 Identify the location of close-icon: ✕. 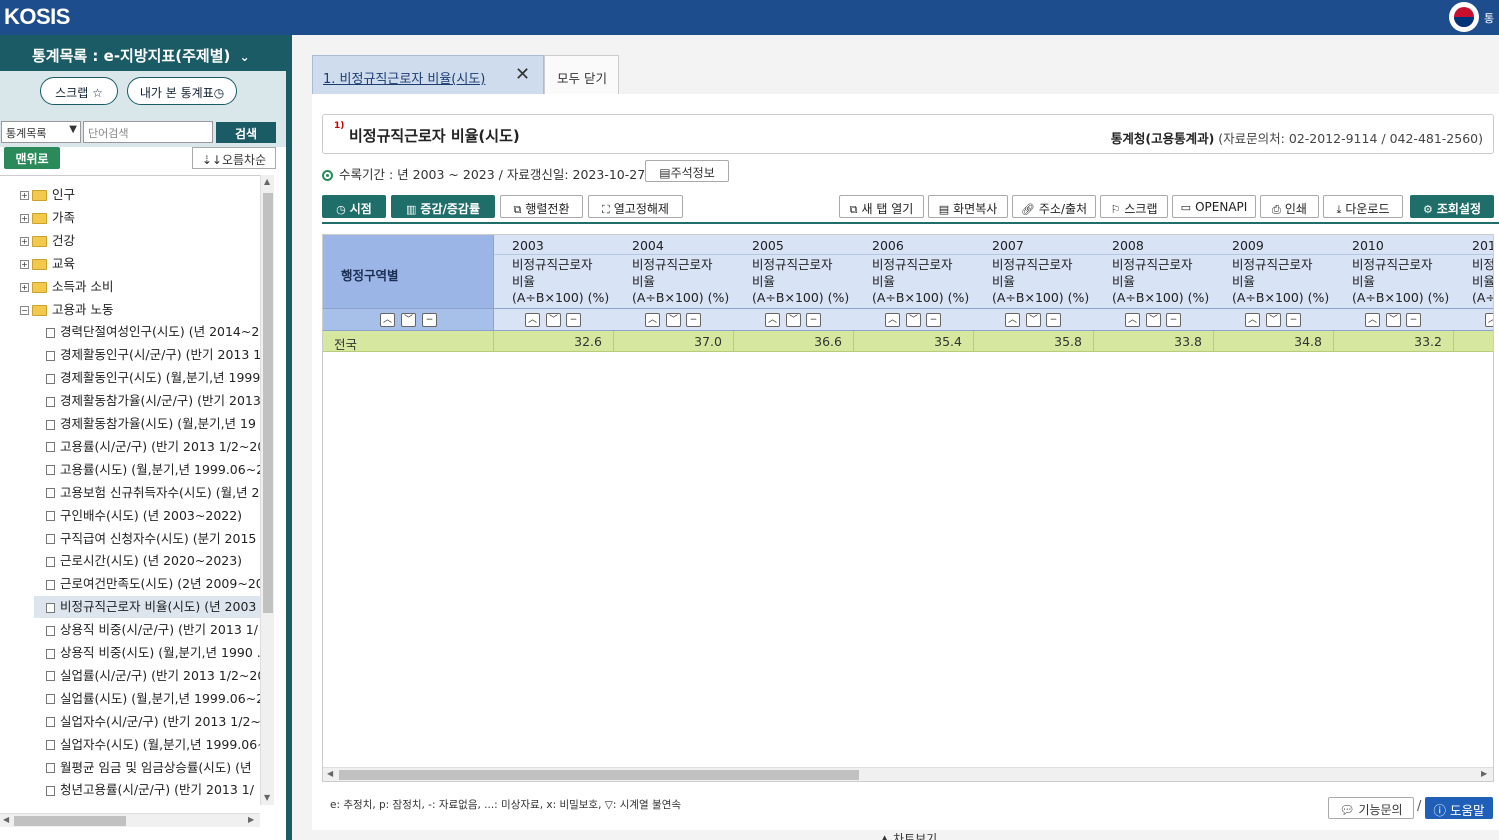
(522, 74).